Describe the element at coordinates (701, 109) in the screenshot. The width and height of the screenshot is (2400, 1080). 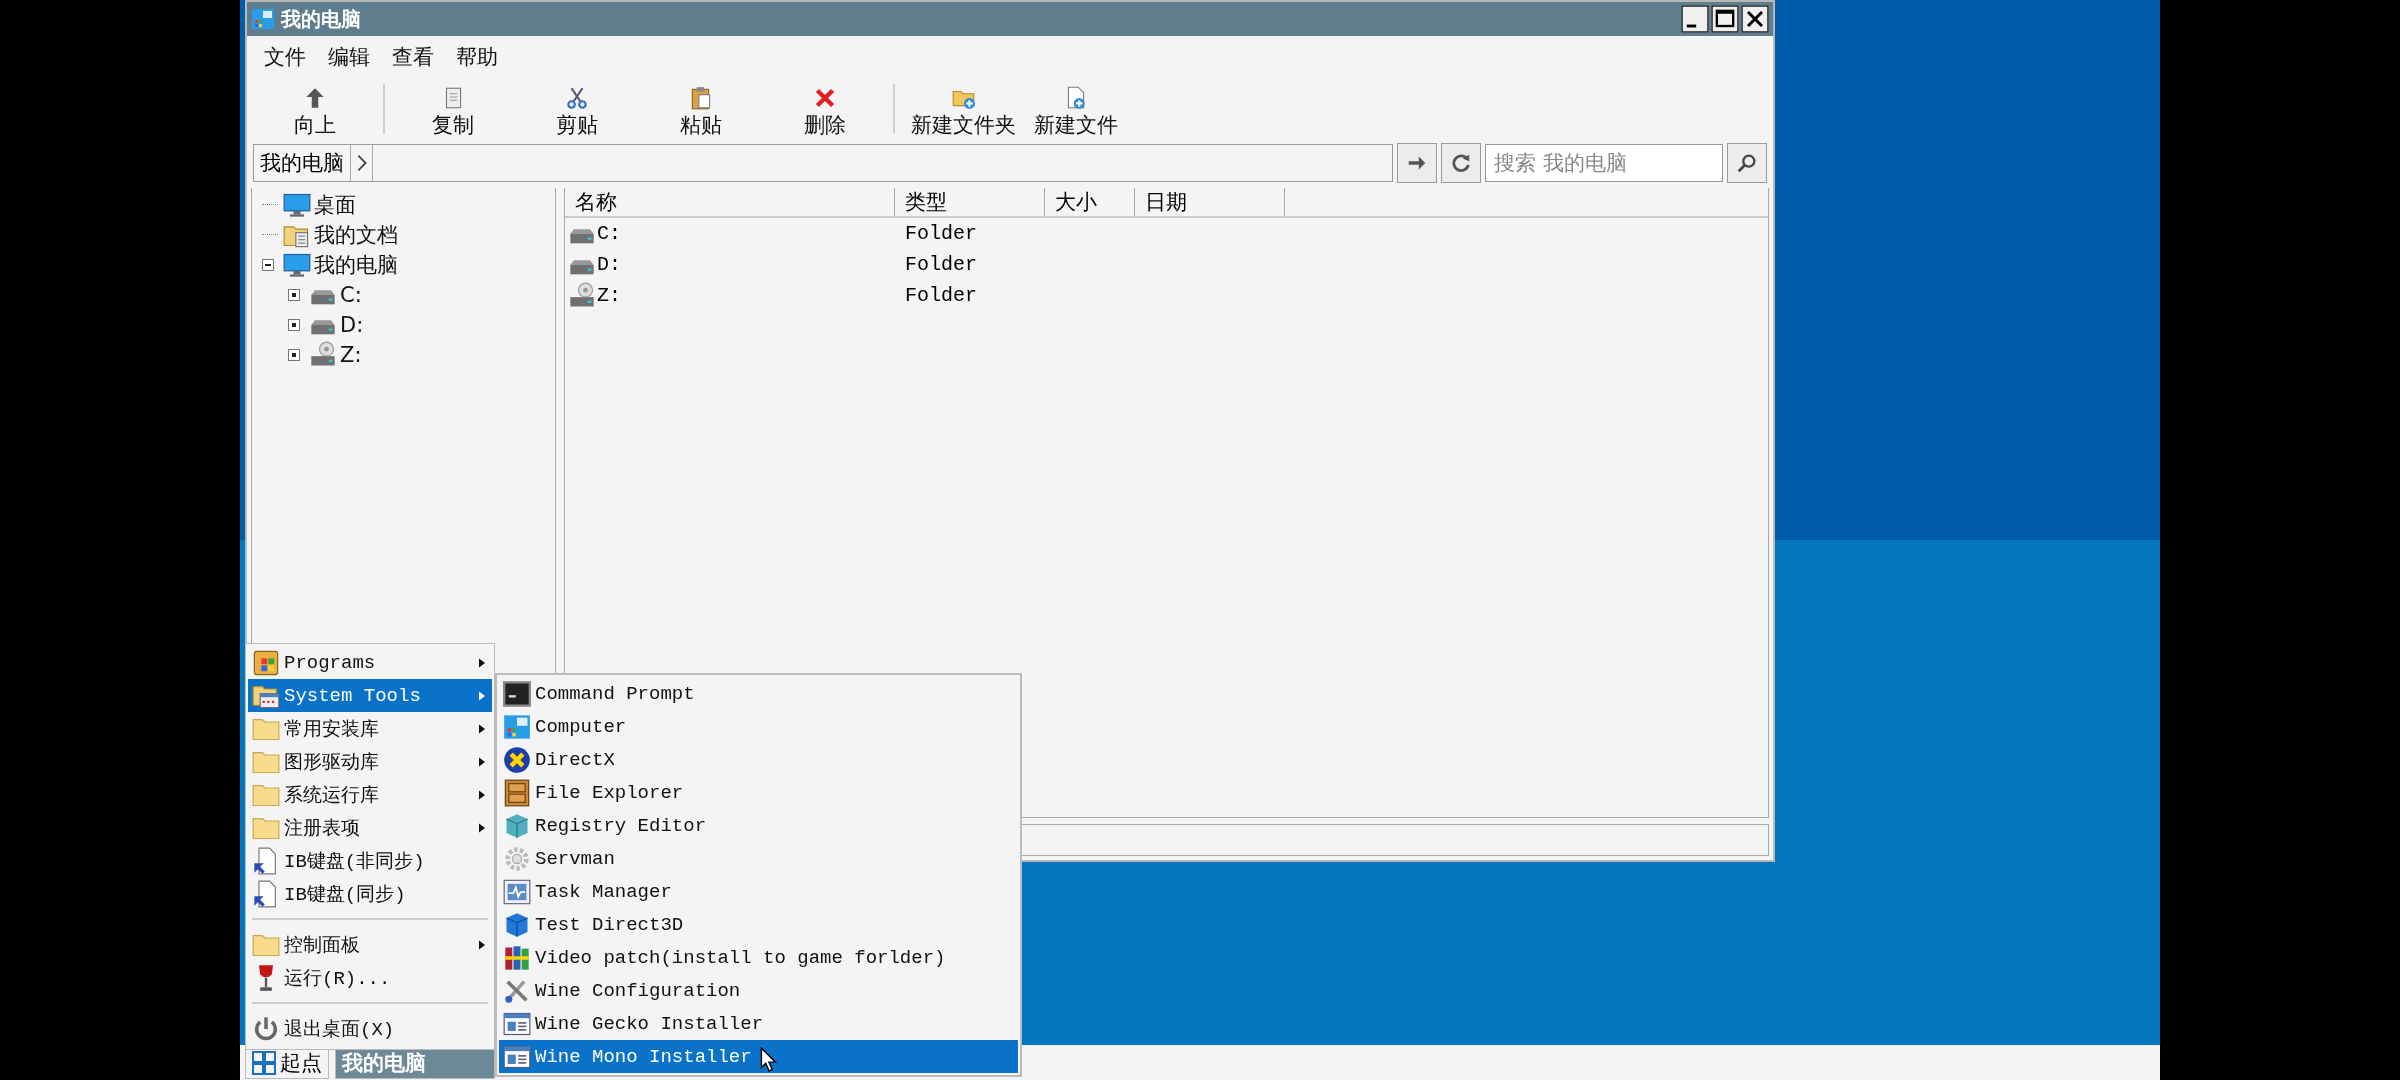
I see `toolbar-button: 粘贴` at that location.